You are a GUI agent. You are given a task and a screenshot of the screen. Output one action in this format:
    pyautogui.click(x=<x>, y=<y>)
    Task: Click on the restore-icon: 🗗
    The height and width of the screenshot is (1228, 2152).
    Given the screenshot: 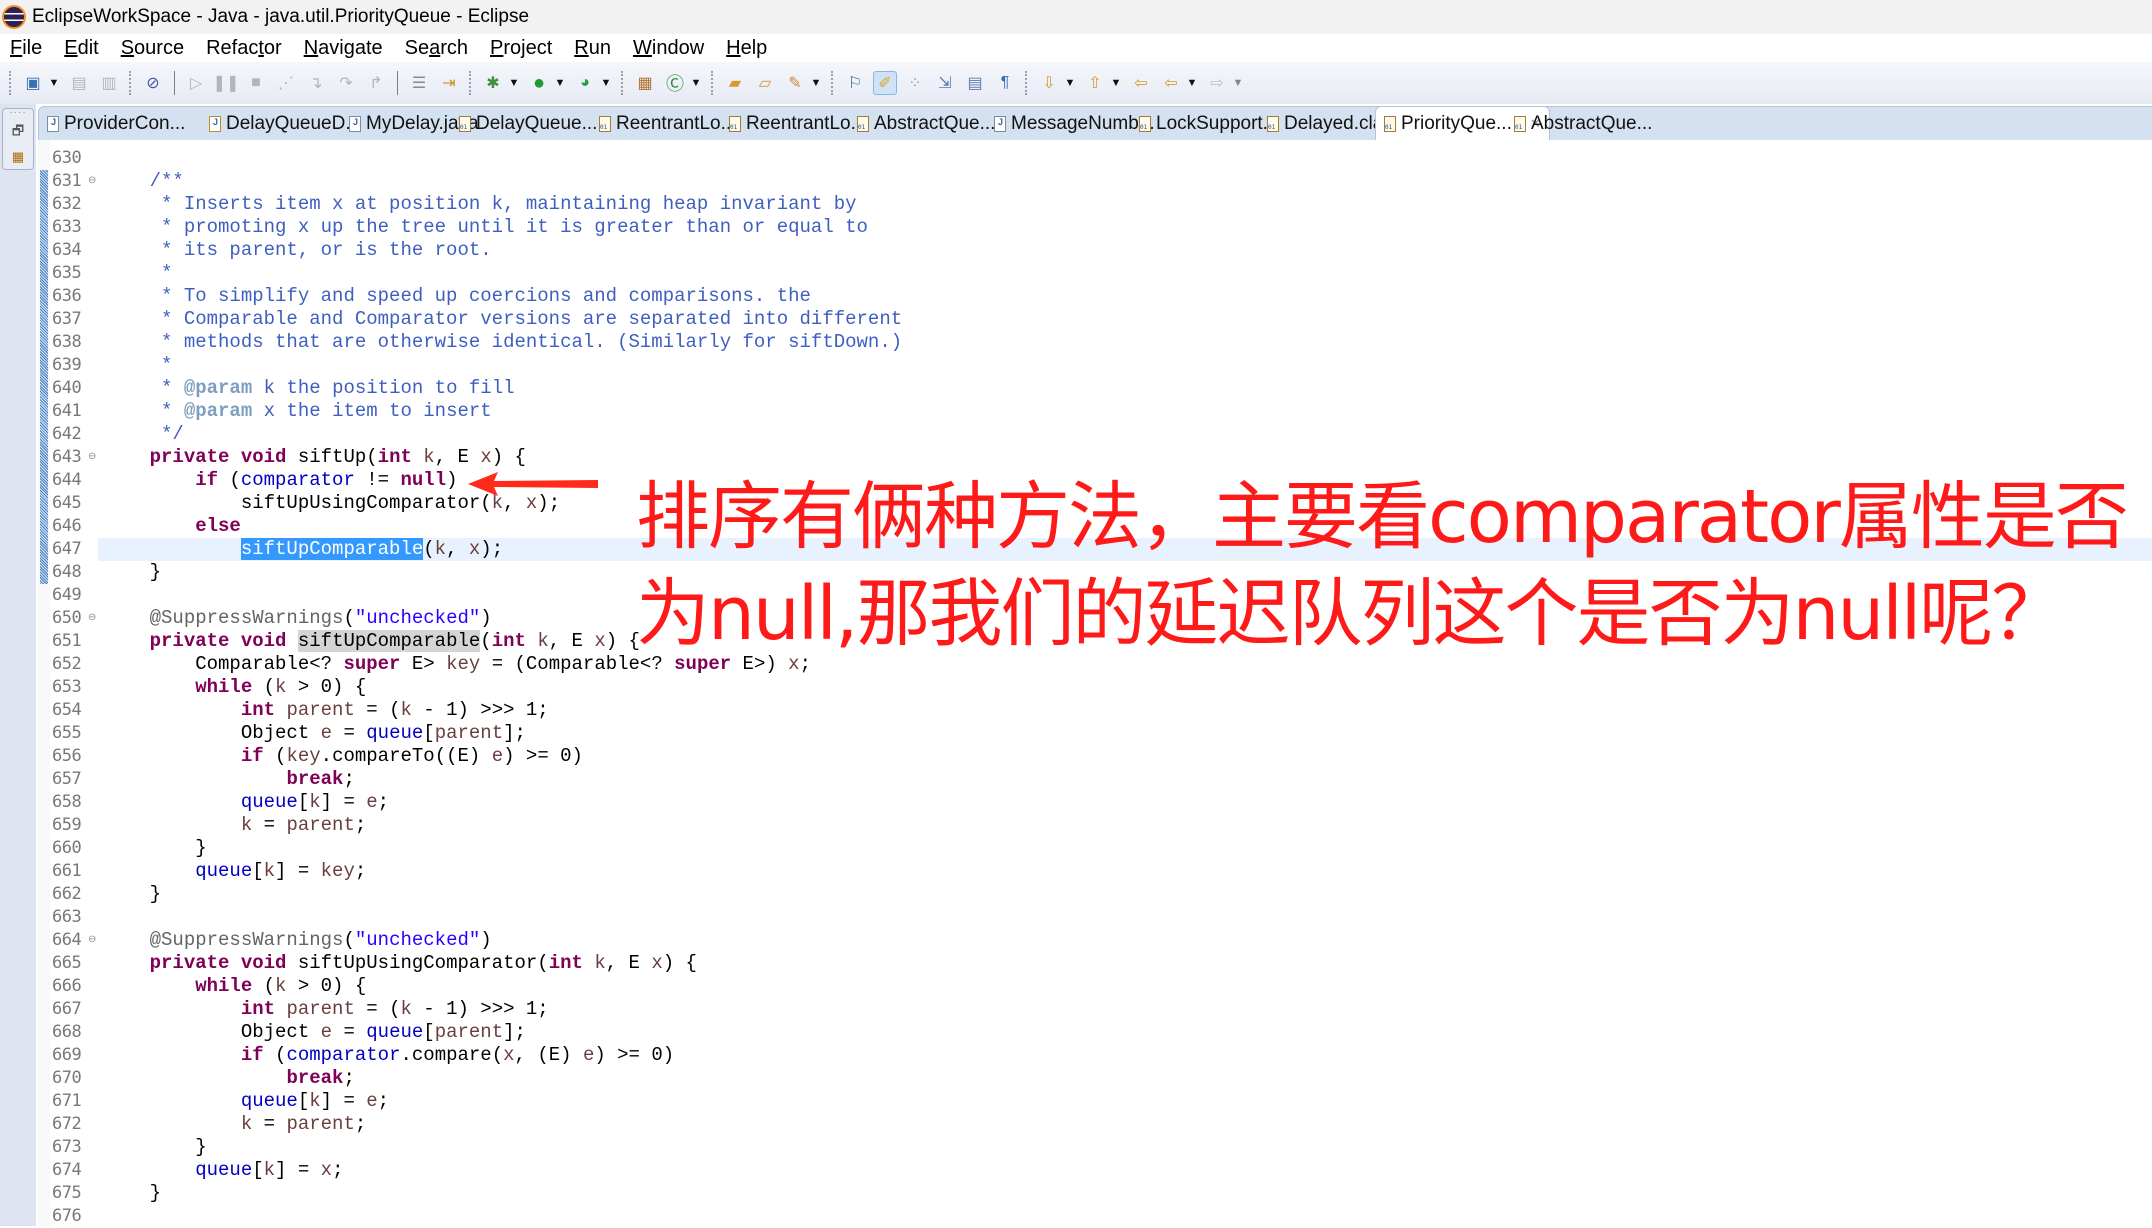 What is the action you would take?
    pyautogui.click(x=18, y=133)
    